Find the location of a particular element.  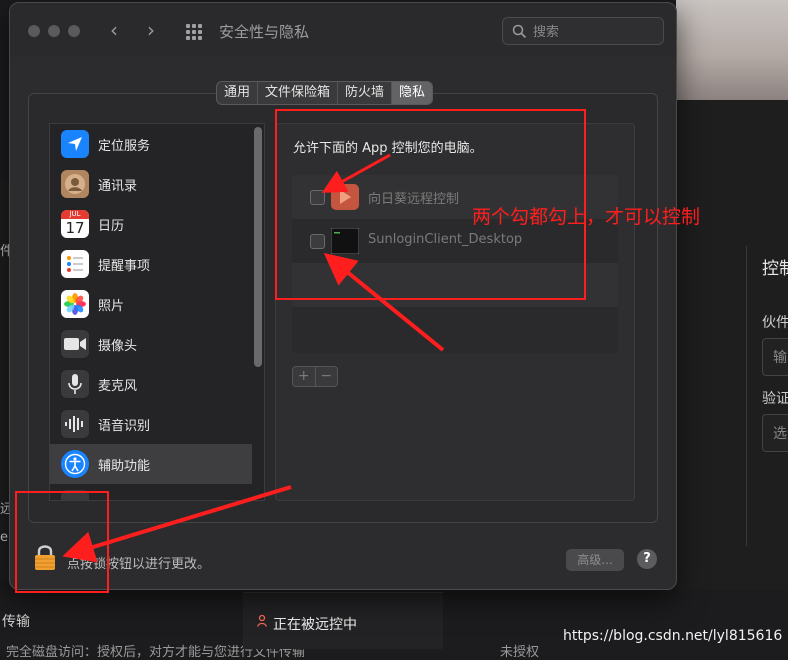

tab-bar: 通用 文件保险箱 防火墙 隐私 is located at coordinates (325, 93).